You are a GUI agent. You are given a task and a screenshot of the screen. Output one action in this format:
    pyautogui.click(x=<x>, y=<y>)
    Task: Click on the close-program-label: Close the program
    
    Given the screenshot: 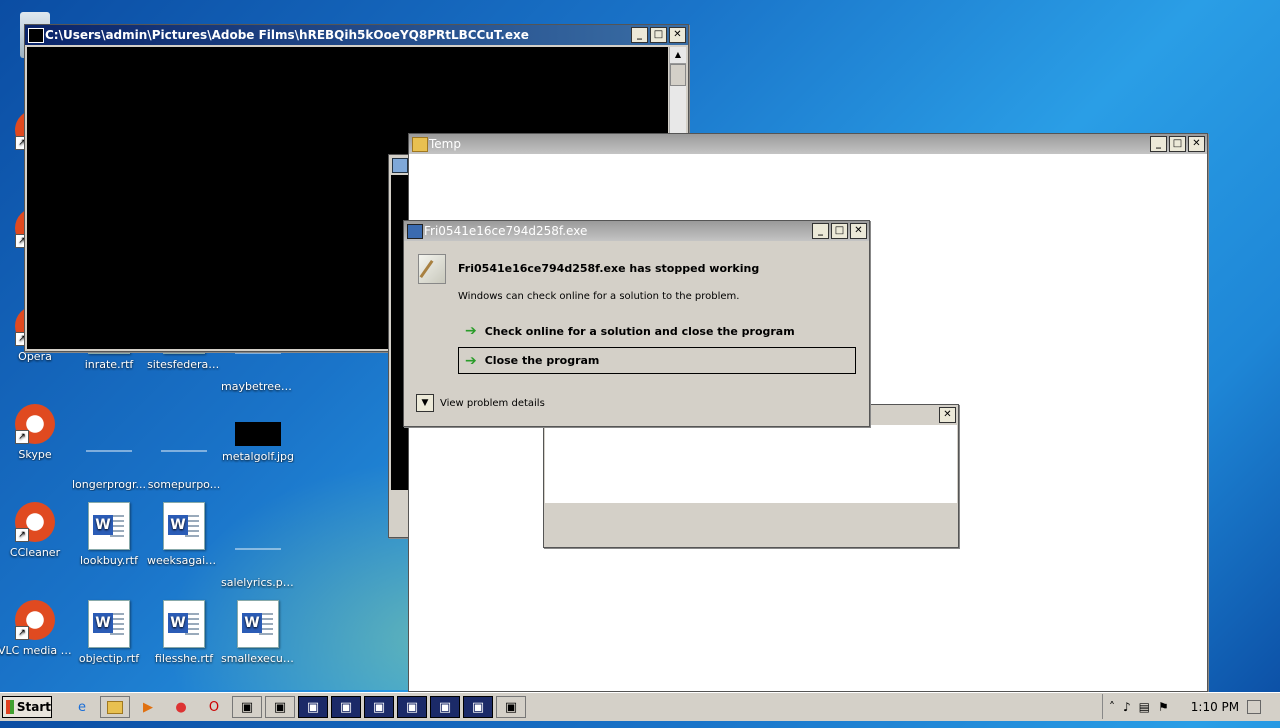 What is the action you would take?
    pyautogui.click(x=542, y=360)
    